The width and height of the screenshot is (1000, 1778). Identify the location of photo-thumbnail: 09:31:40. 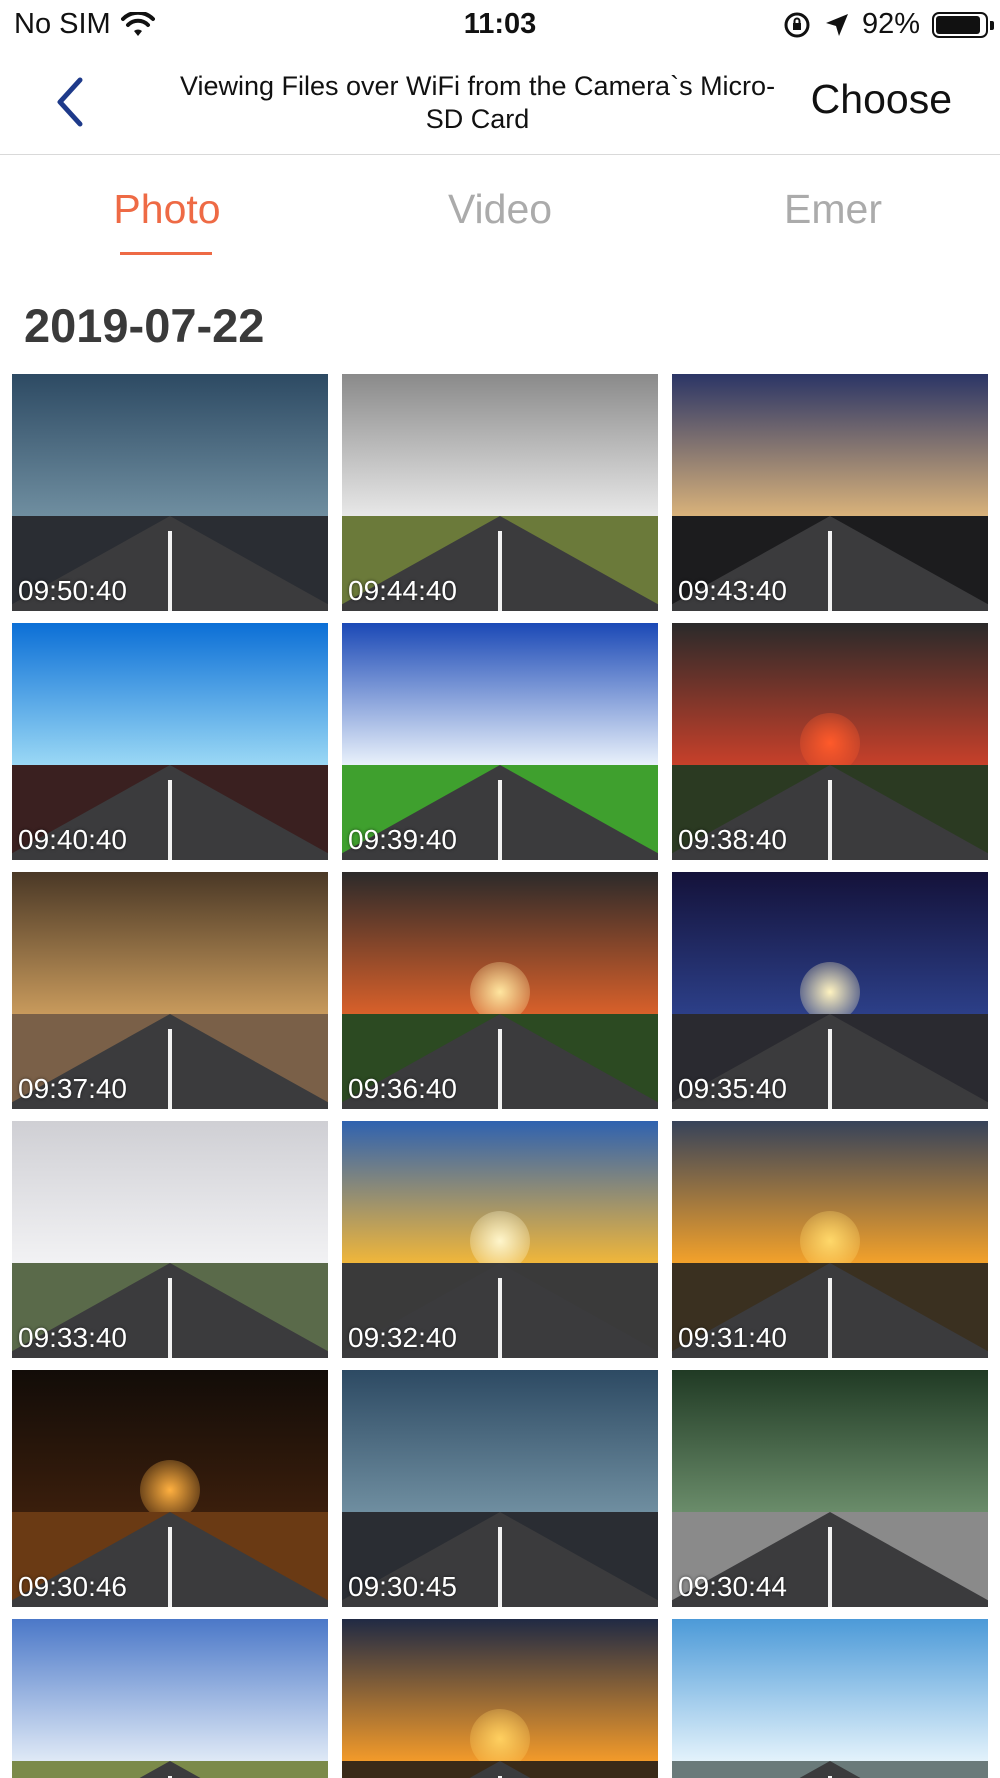
(830, 1239).